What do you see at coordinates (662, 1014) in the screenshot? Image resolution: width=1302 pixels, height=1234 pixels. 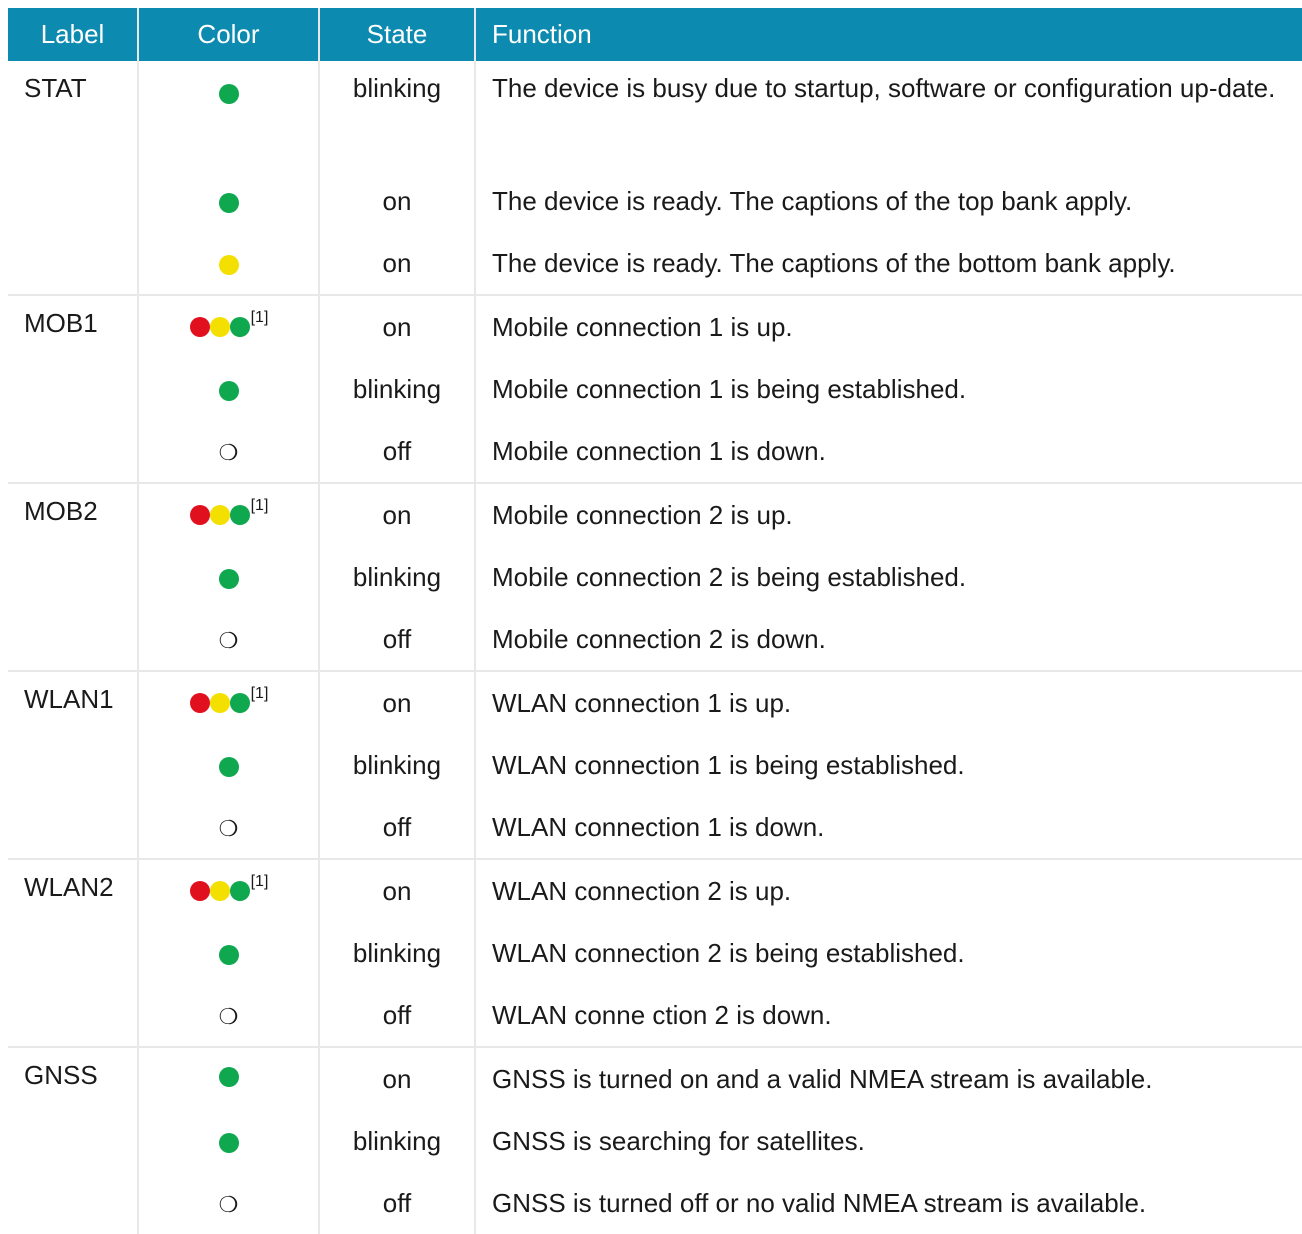 I see `row-function: WLAN conne ction 2 is down.` at bounding box center [662, 1014].